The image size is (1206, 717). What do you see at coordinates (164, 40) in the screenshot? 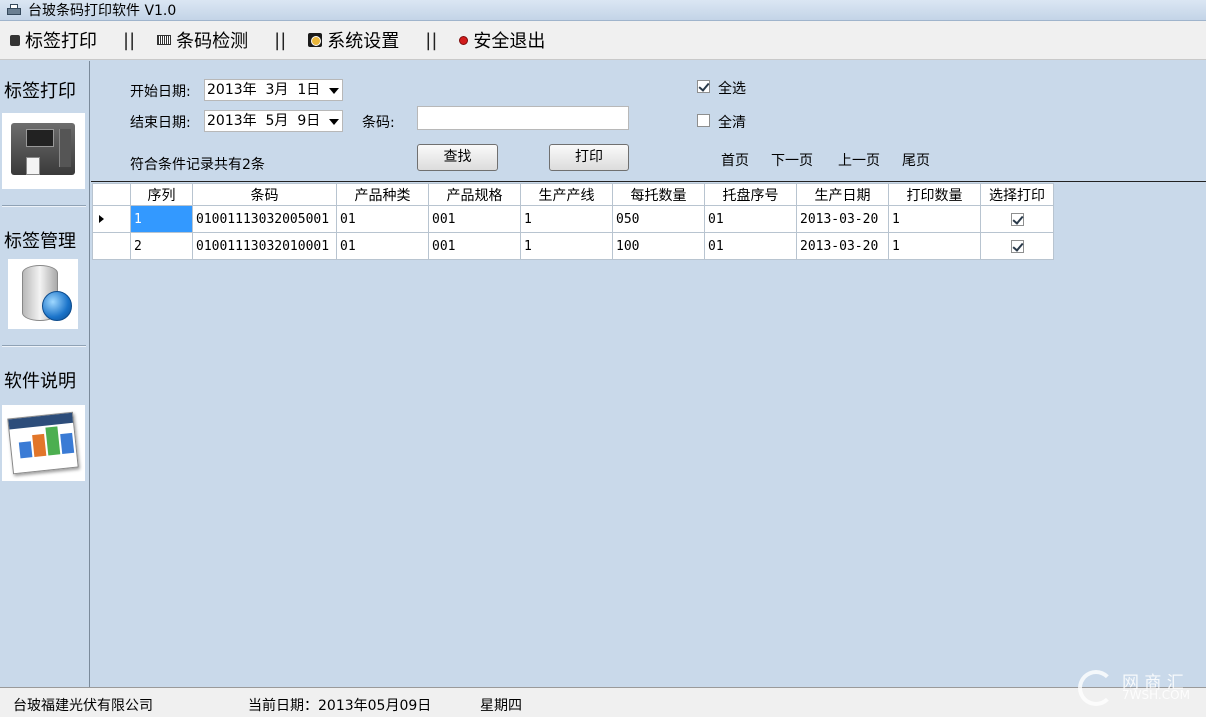
I see `barcode-icon` at bounding box center [164, 40].